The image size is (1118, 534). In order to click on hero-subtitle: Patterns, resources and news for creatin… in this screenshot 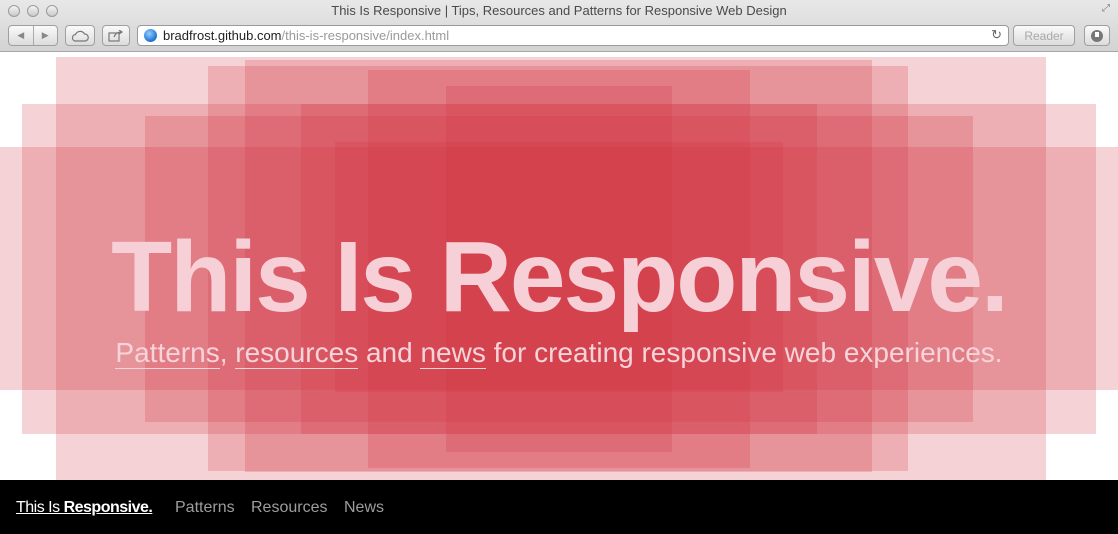, I will do `click(559, 353)`.